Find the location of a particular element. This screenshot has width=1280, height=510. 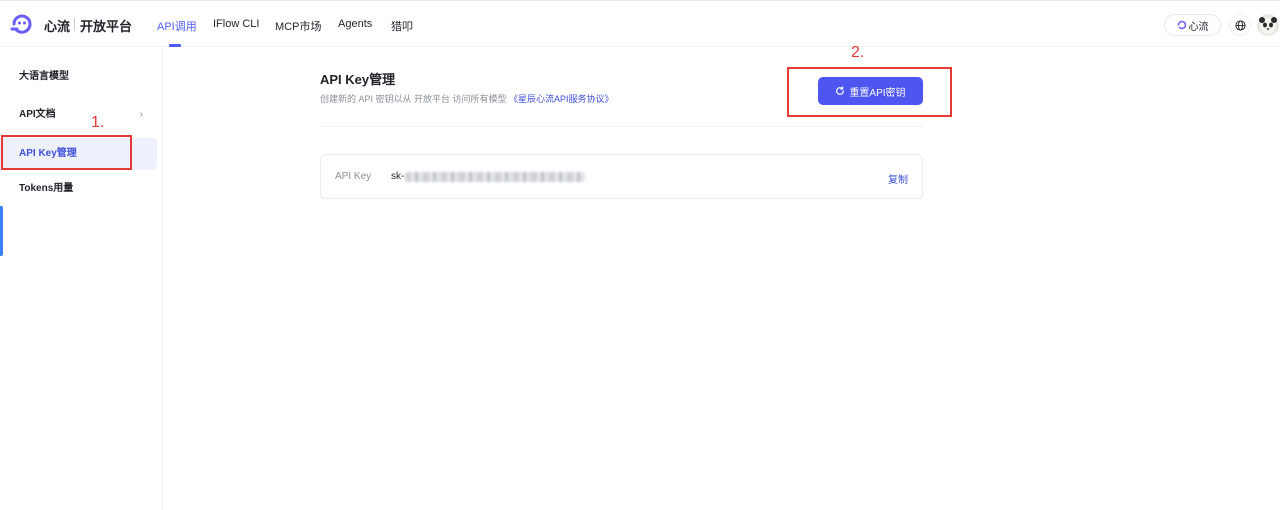

sidebar-item-label: API文档 is located at coordinates (37, 114).